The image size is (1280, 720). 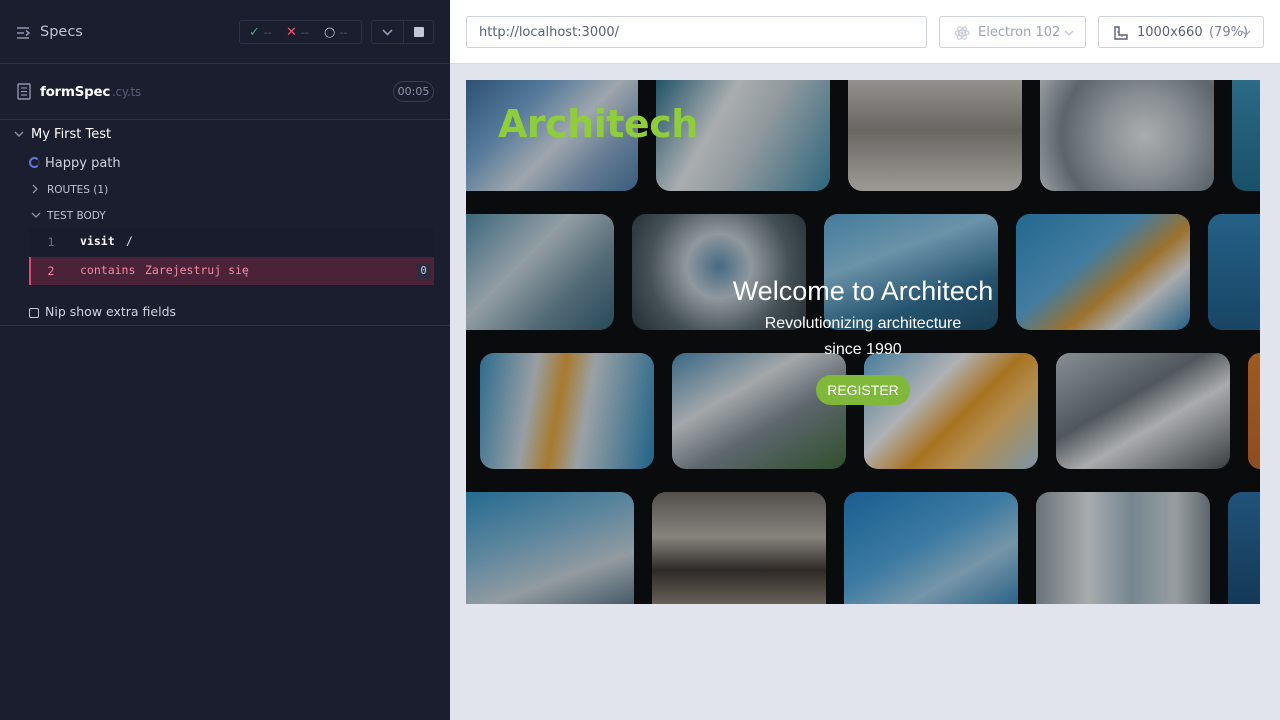 What do you see at coordinates (225, 32) in the screenshot?
I see `specs-header: Specs ✓ -- ✕ -- ○ --` at bounding box center [225, 32].